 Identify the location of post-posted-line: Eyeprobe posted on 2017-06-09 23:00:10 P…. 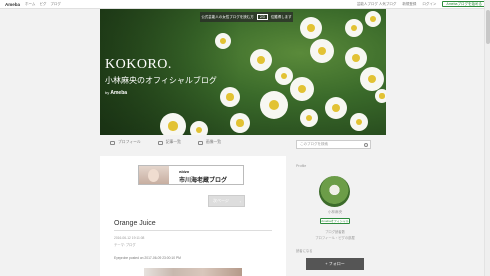
(147, 258).